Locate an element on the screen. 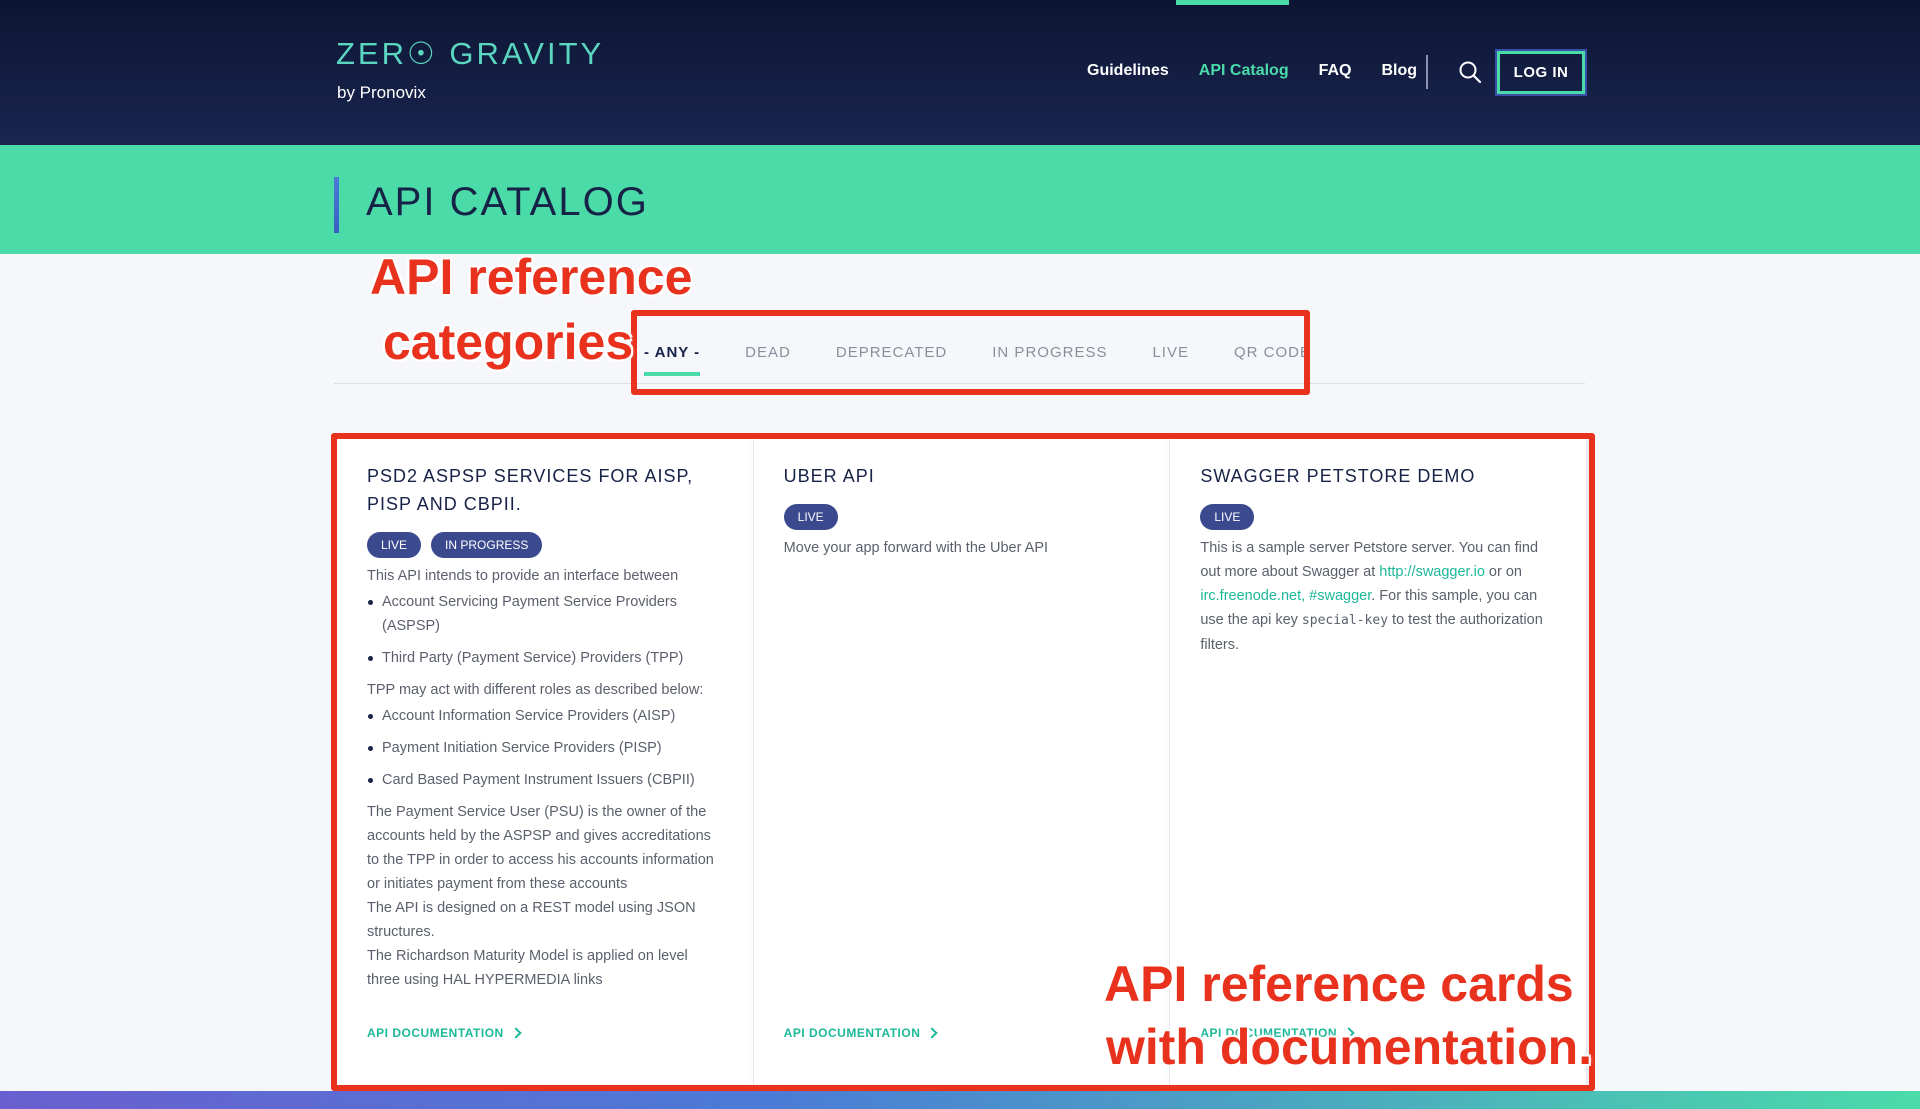 The image size is (1920, 1109). search-icon is located at coordinates (1470, 72).